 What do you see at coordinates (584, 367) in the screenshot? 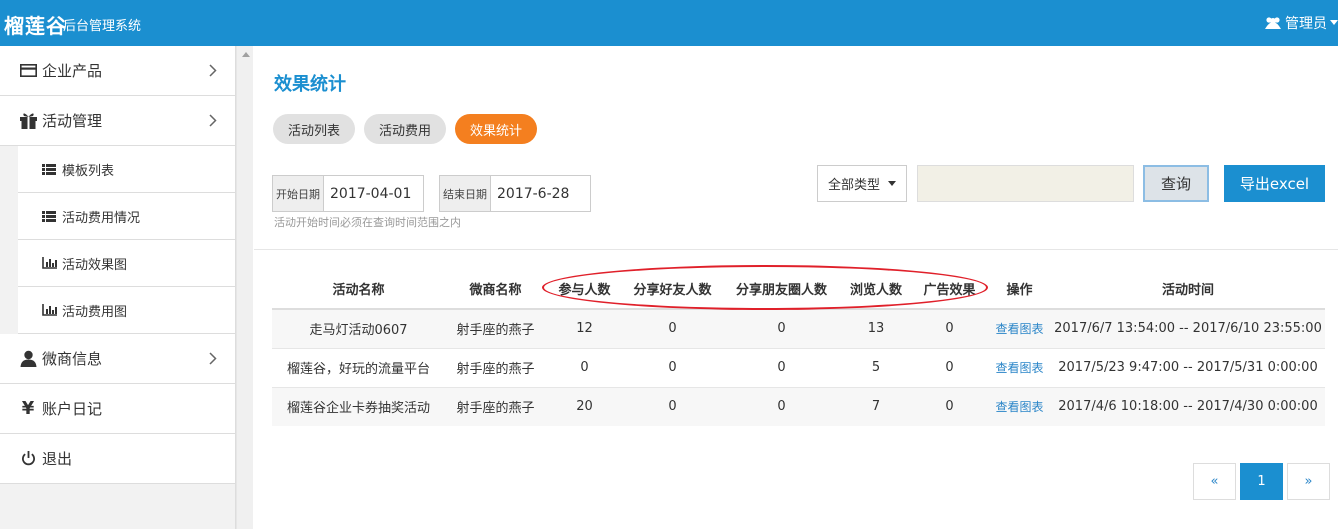
I see `cell-participants: 0` at bounding box center [584, 367].